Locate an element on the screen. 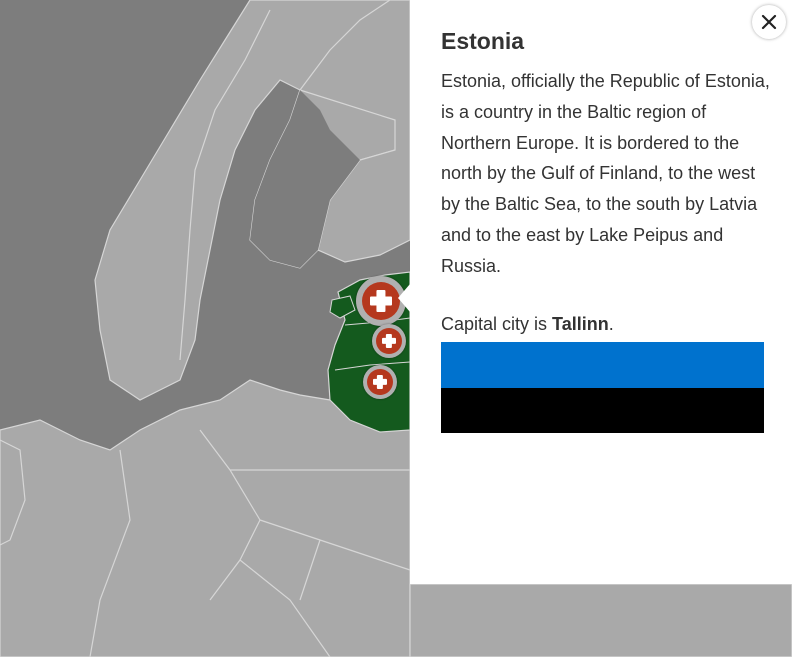  close-icon is located at coordinates (769, 22).